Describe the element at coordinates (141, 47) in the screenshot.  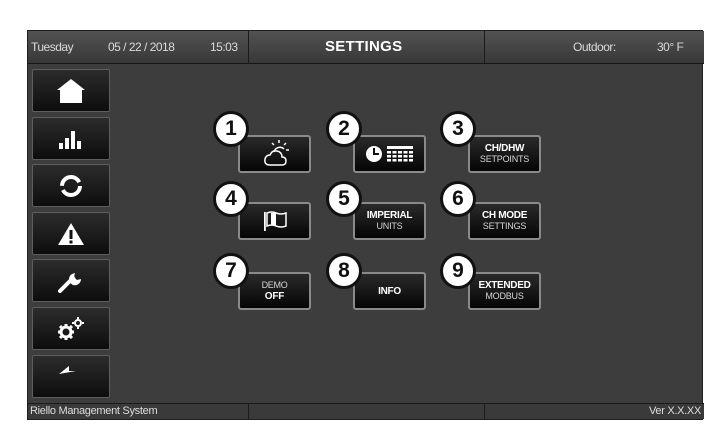
I see `date-label: 05 / 22 / 2018` at that location.